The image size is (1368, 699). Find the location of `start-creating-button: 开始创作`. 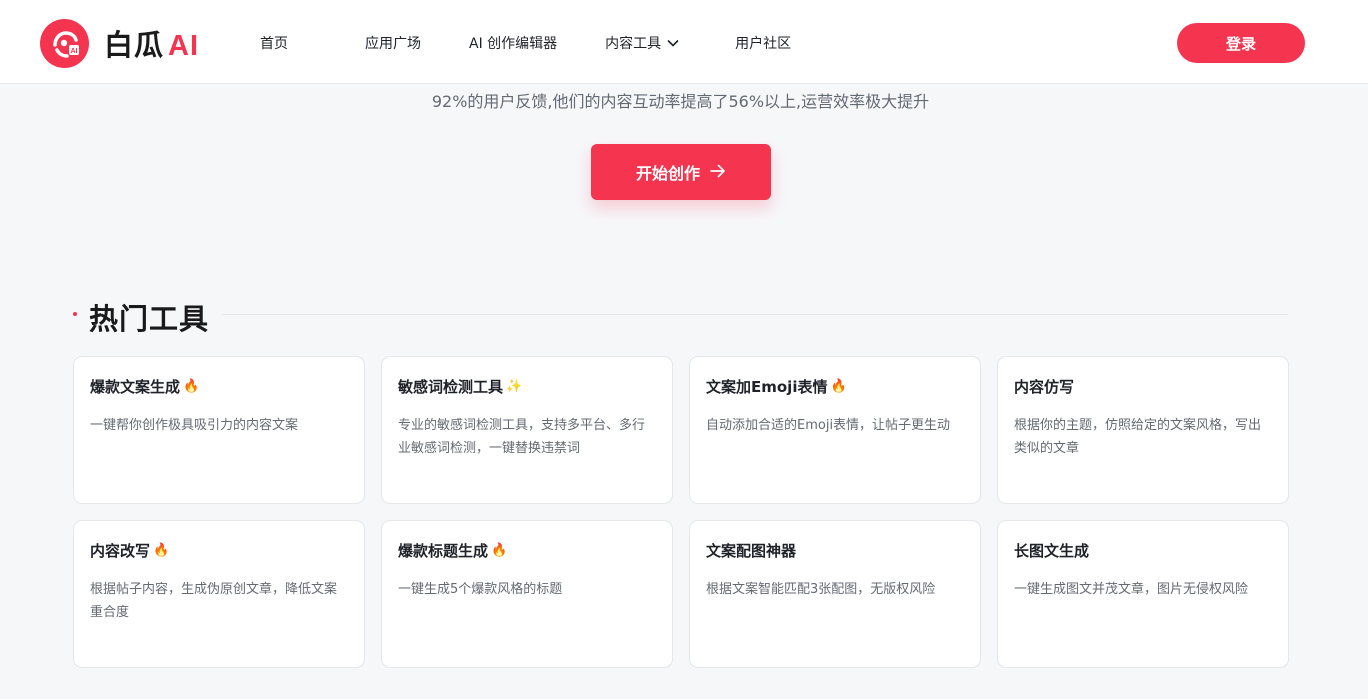

start-creating-button: 开始创作 is located at coordinates (681, 172).